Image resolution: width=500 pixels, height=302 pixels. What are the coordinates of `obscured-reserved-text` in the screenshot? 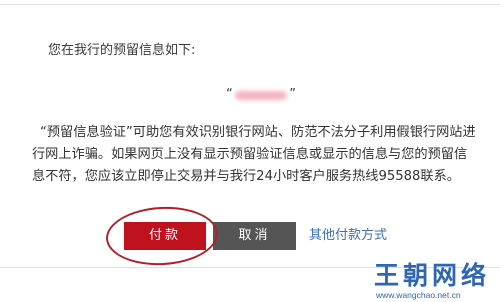 It's located at (261, 95).